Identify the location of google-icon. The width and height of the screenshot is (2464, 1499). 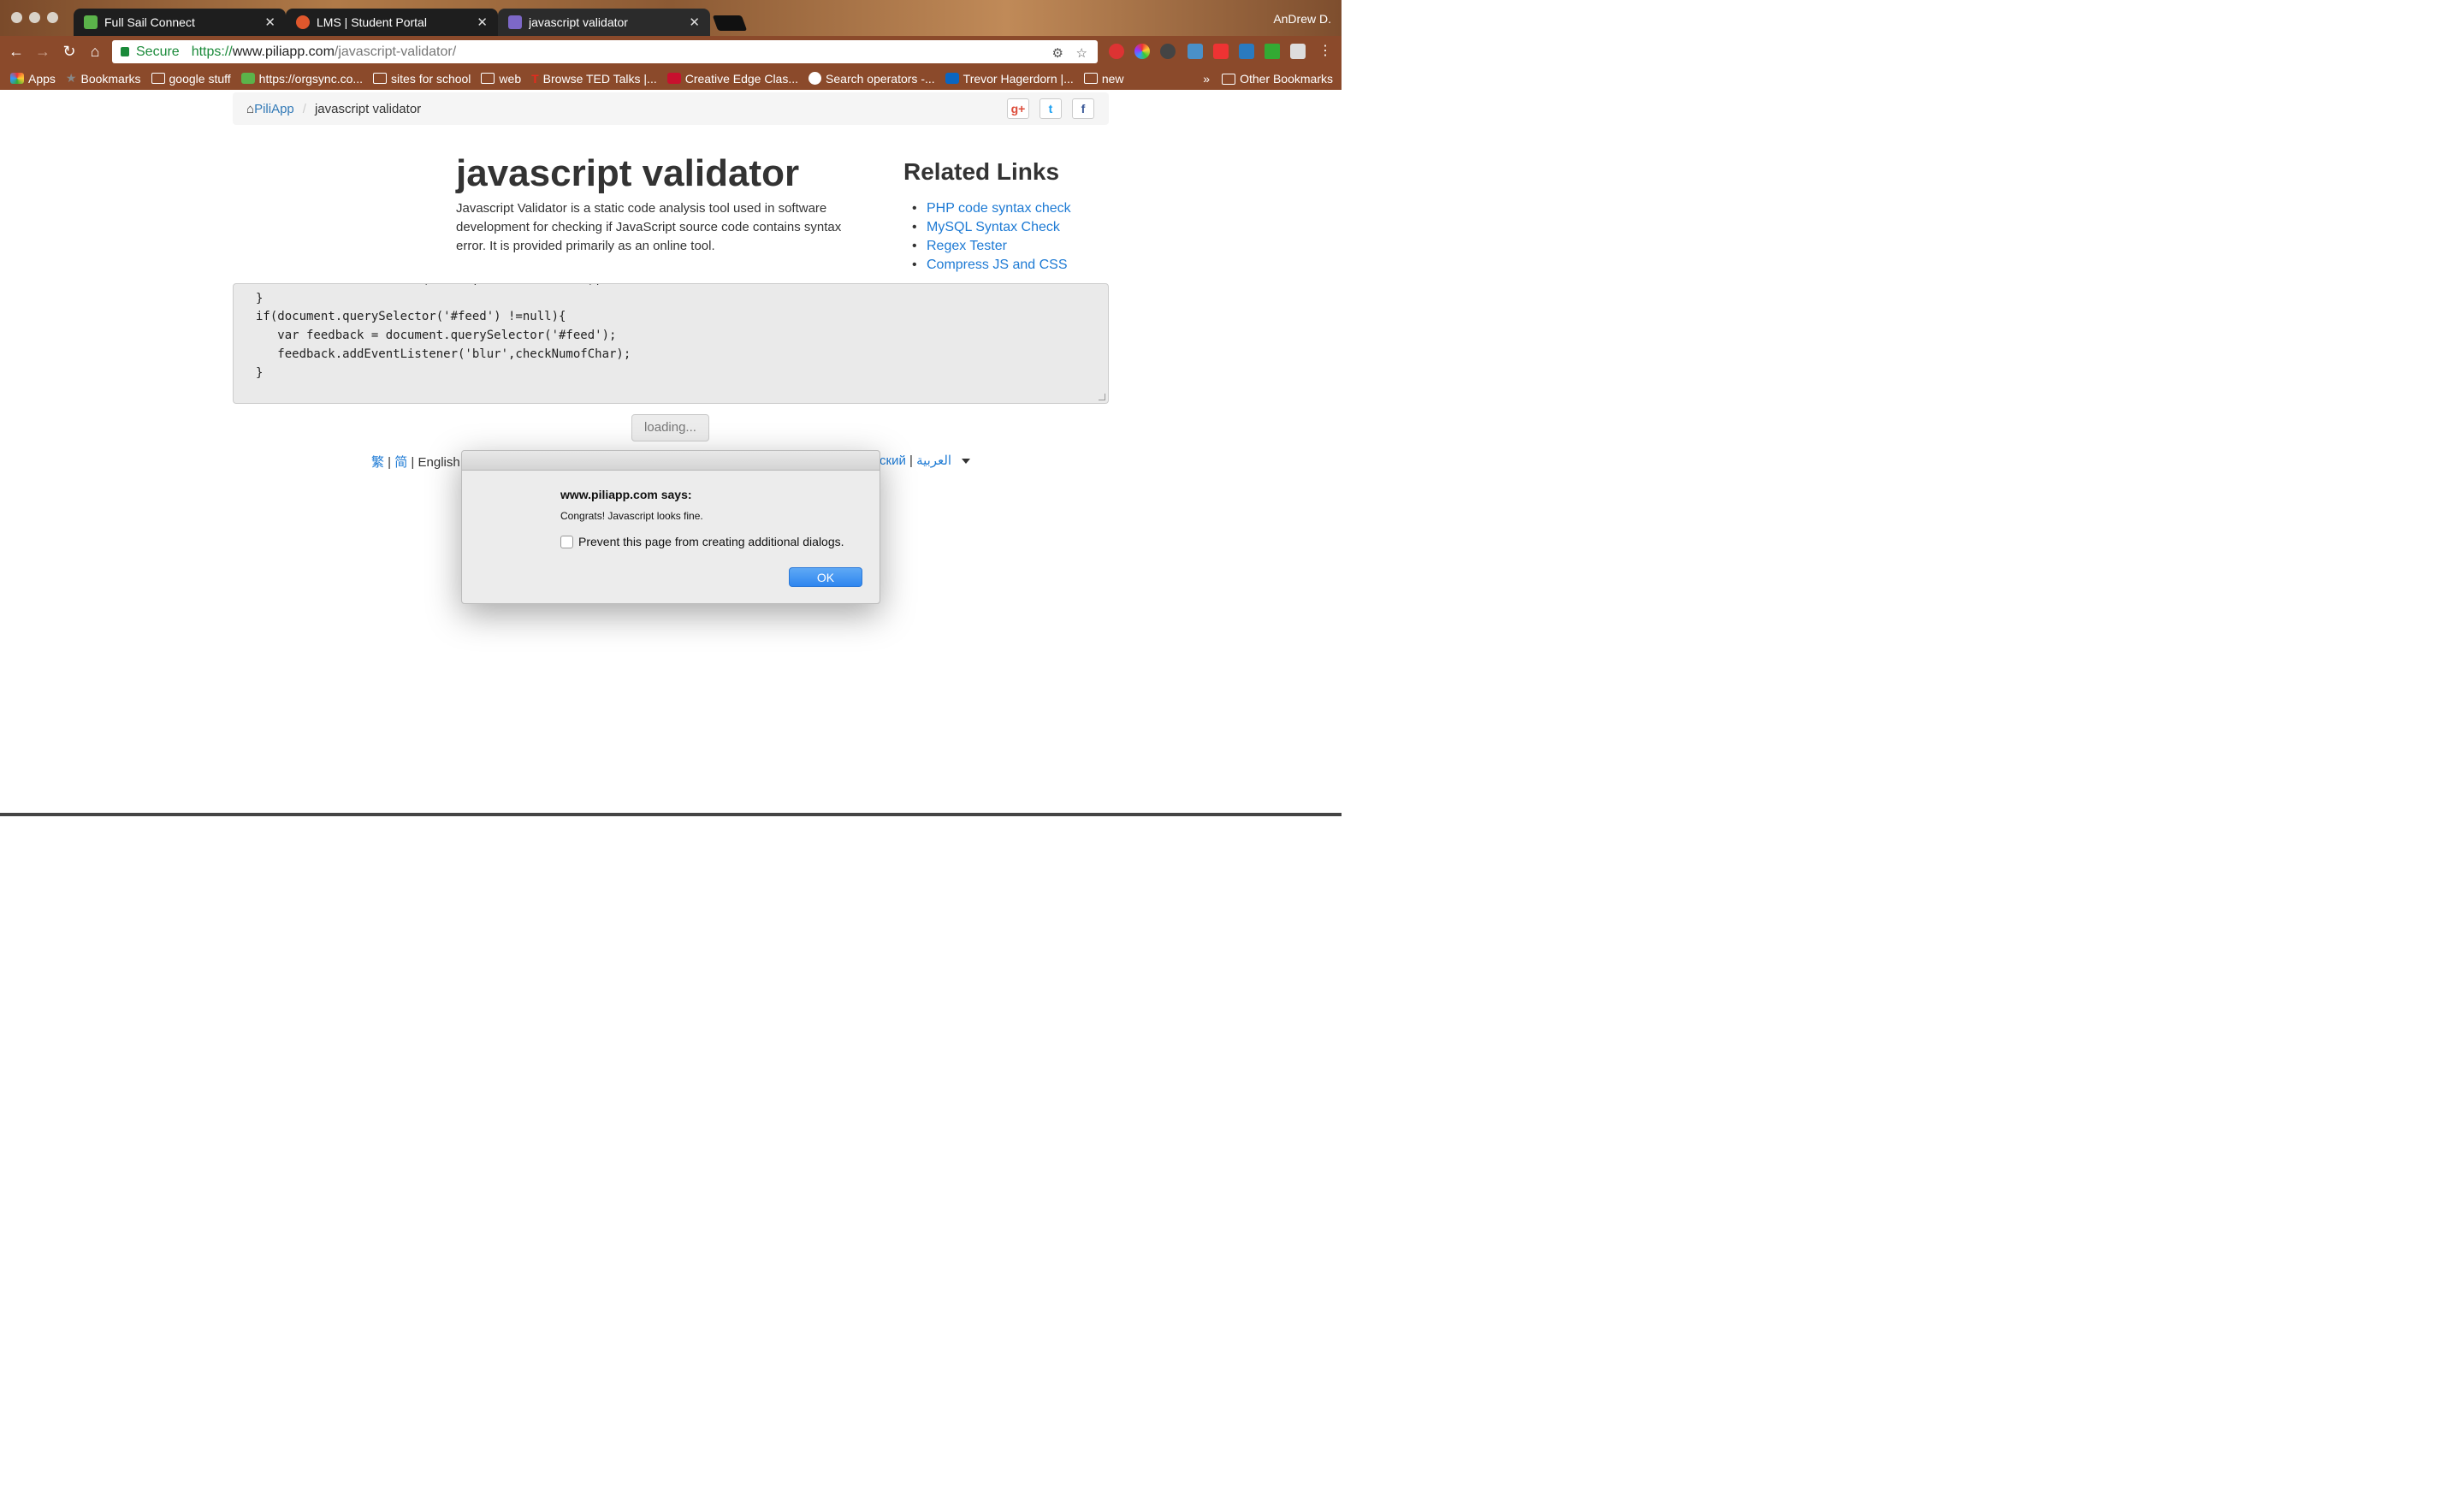
(815, 78).